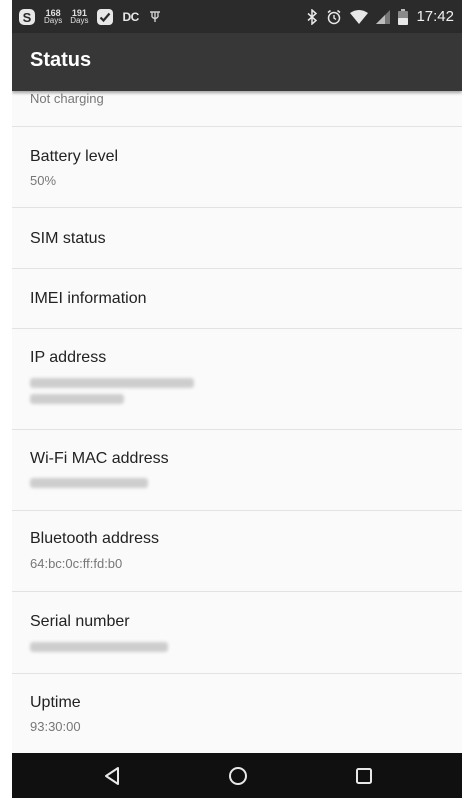 The height and width of the screenshot is (798, 467). I want to click on back-triangle-icon, so click(112, 775).